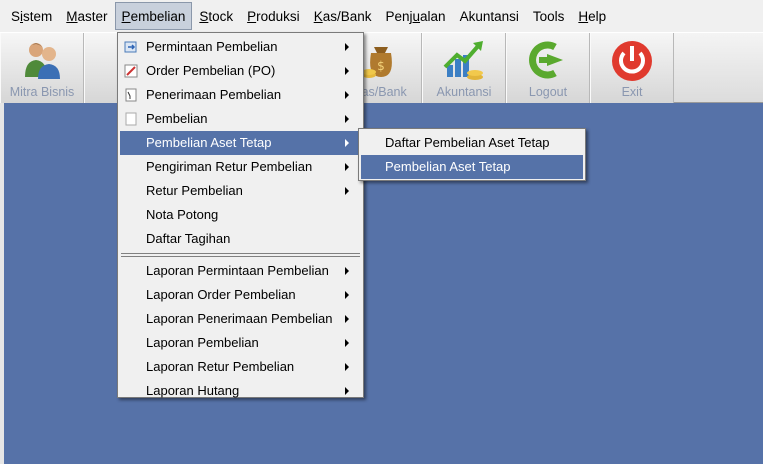 This screenshot has height=464, width=763. I want to click on toolbar-label: Exit, so click(632, 92).